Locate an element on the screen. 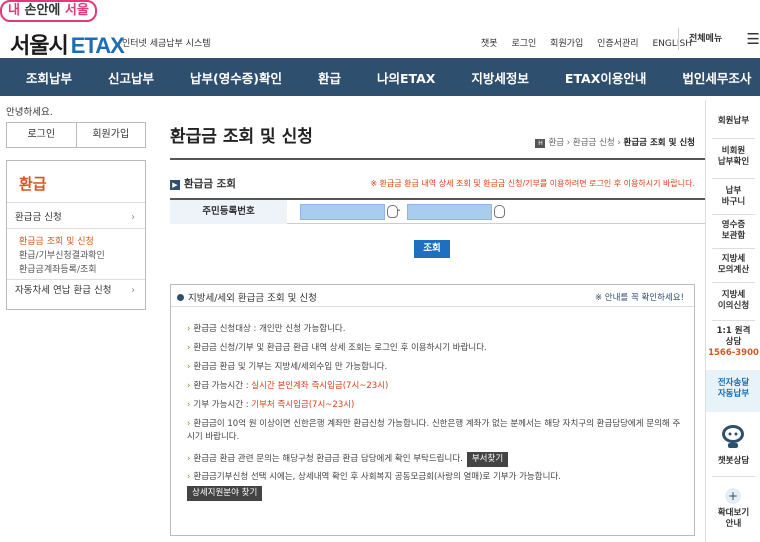 Image resolution: width=760 pixels, height=542 pixels. home-icon: H is located at coordinates (540, 143).